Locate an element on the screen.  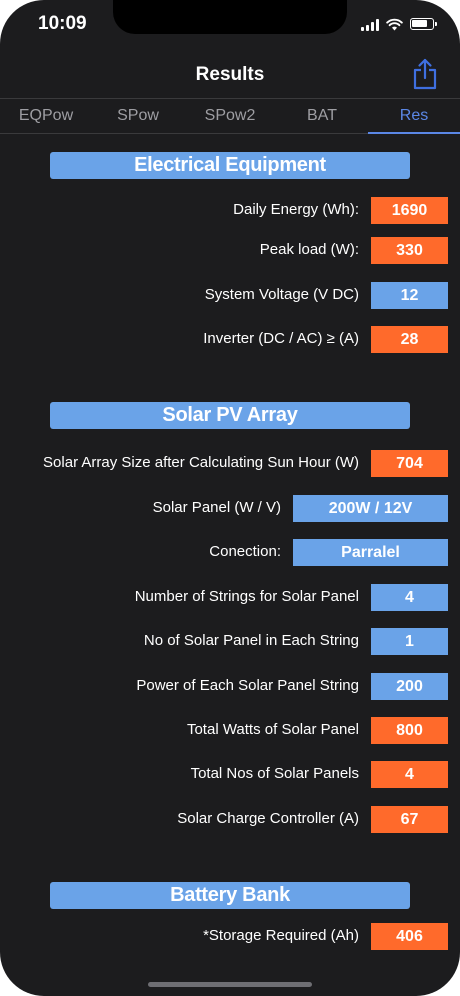
navigation-bar: Results is located at coordinates (230, 75).